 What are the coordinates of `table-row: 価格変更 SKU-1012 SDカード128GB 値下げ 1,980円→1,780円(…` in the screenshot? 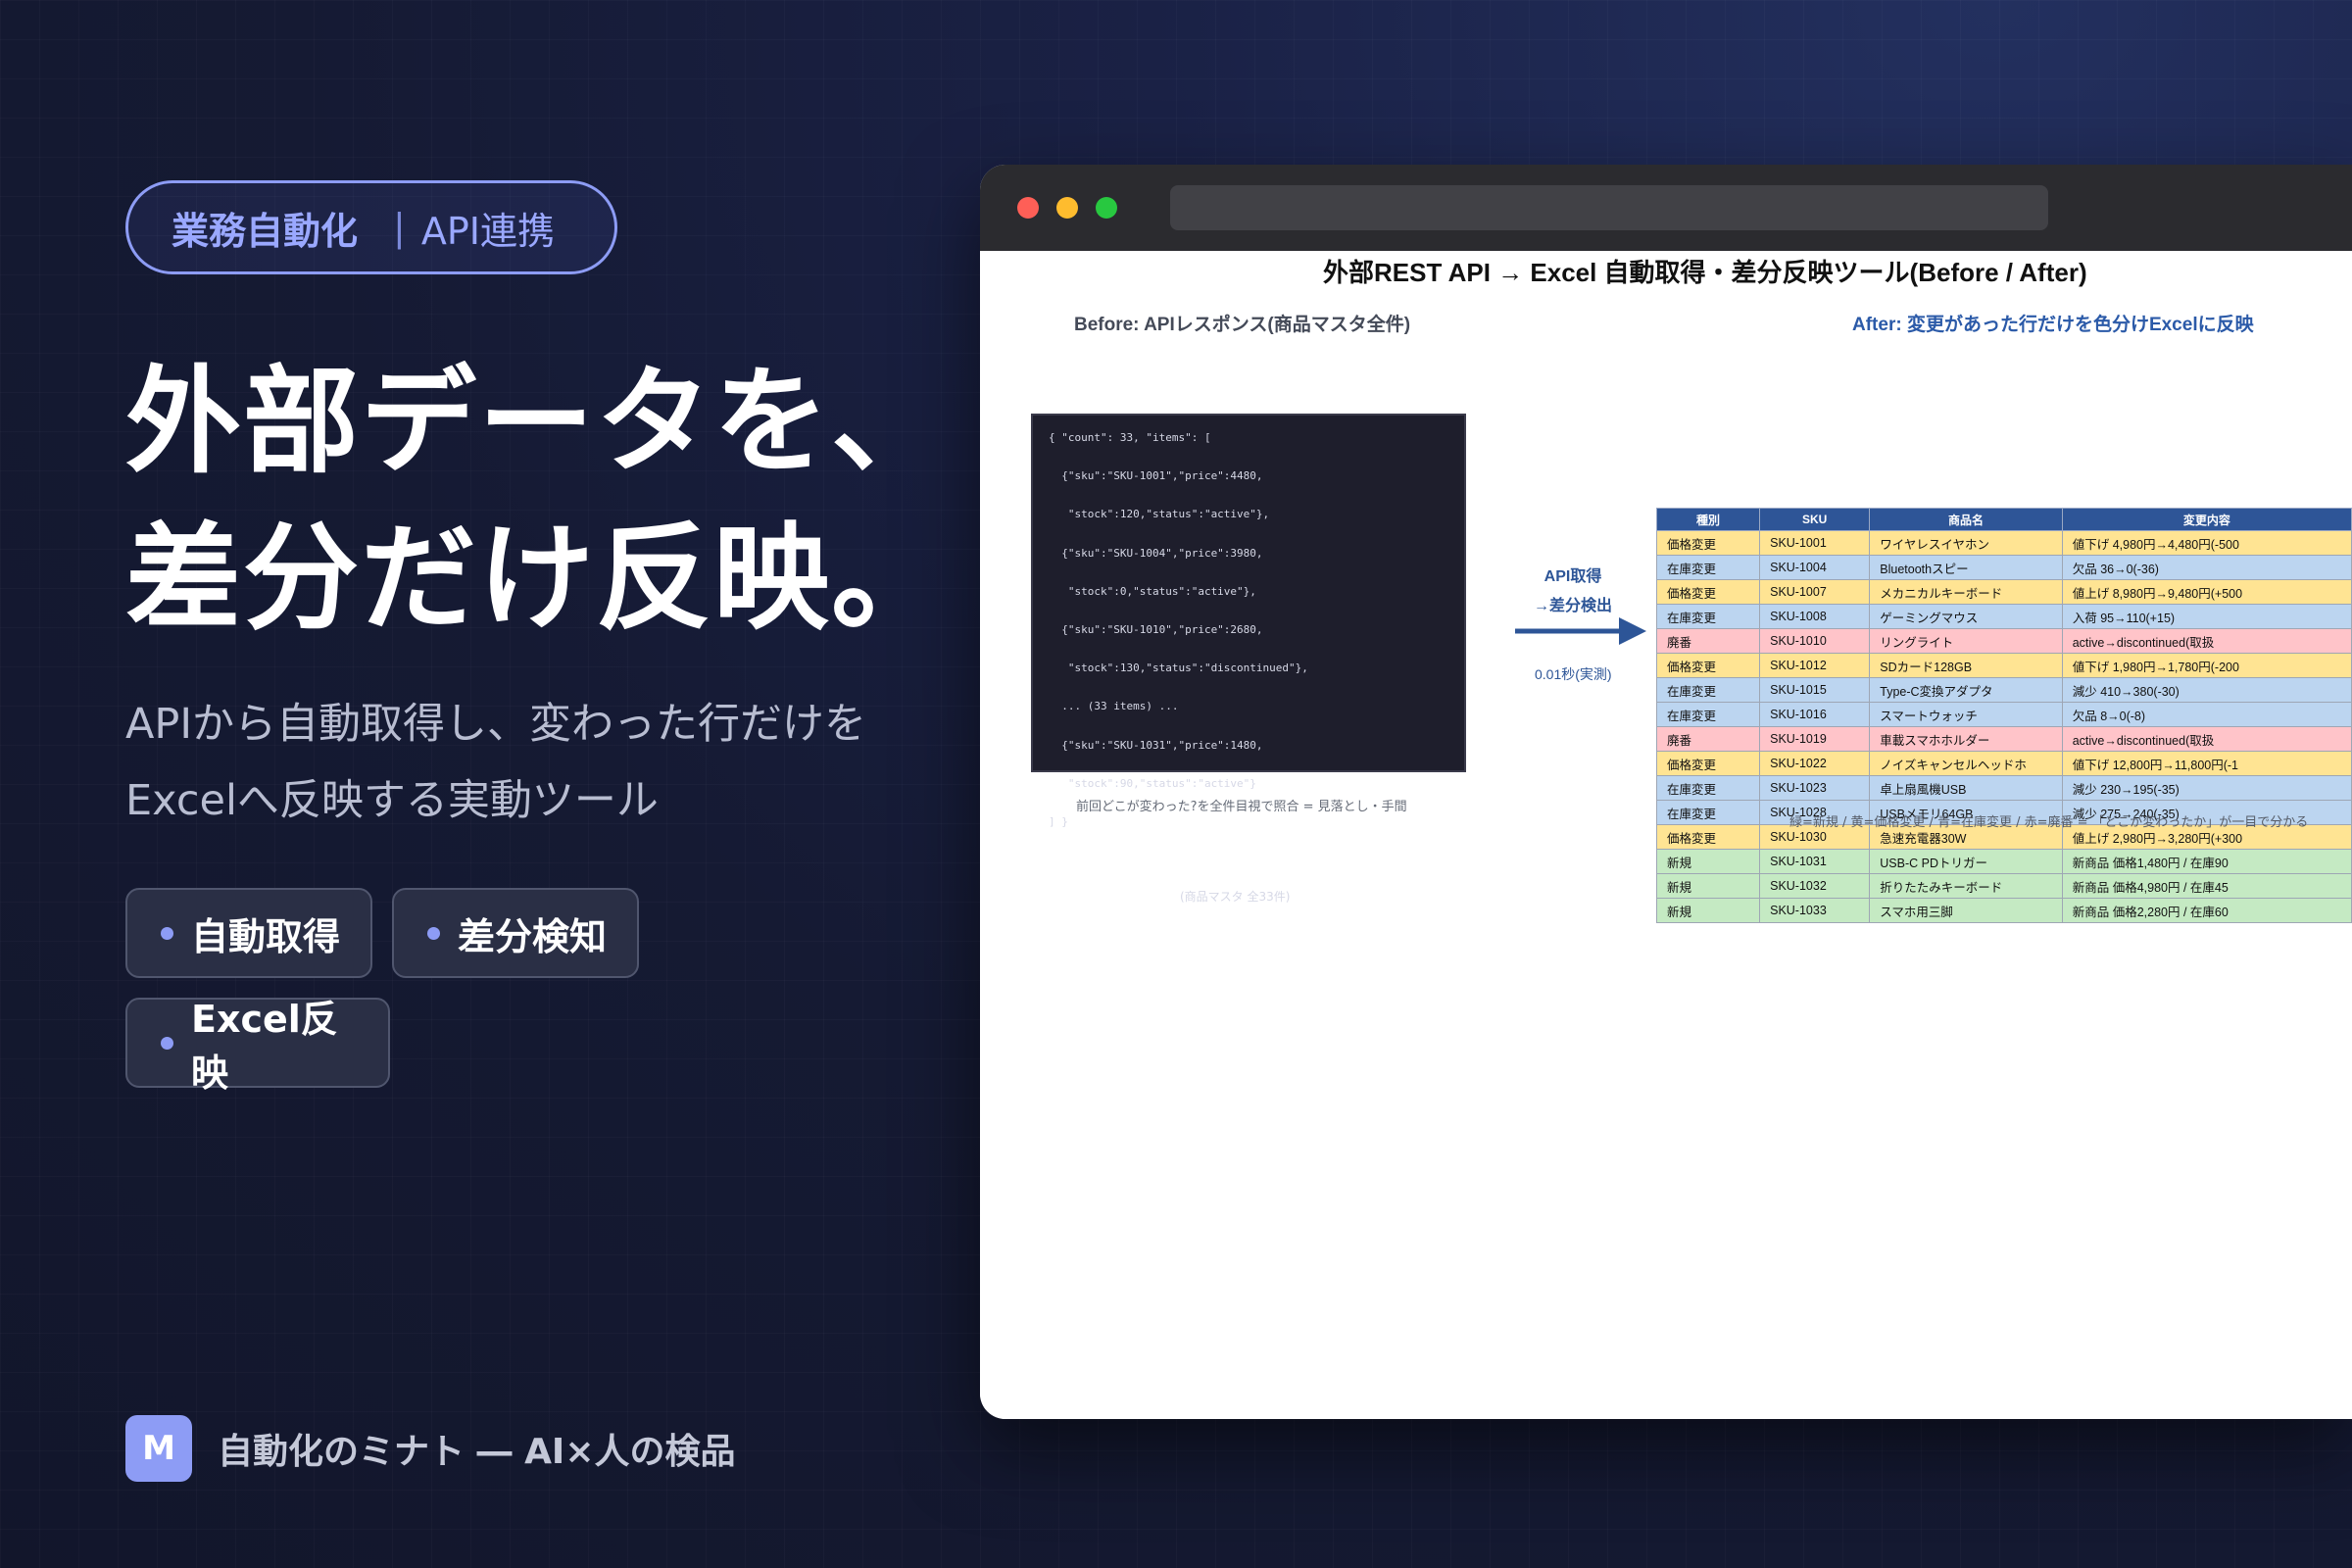 It's located at (2003, 665).